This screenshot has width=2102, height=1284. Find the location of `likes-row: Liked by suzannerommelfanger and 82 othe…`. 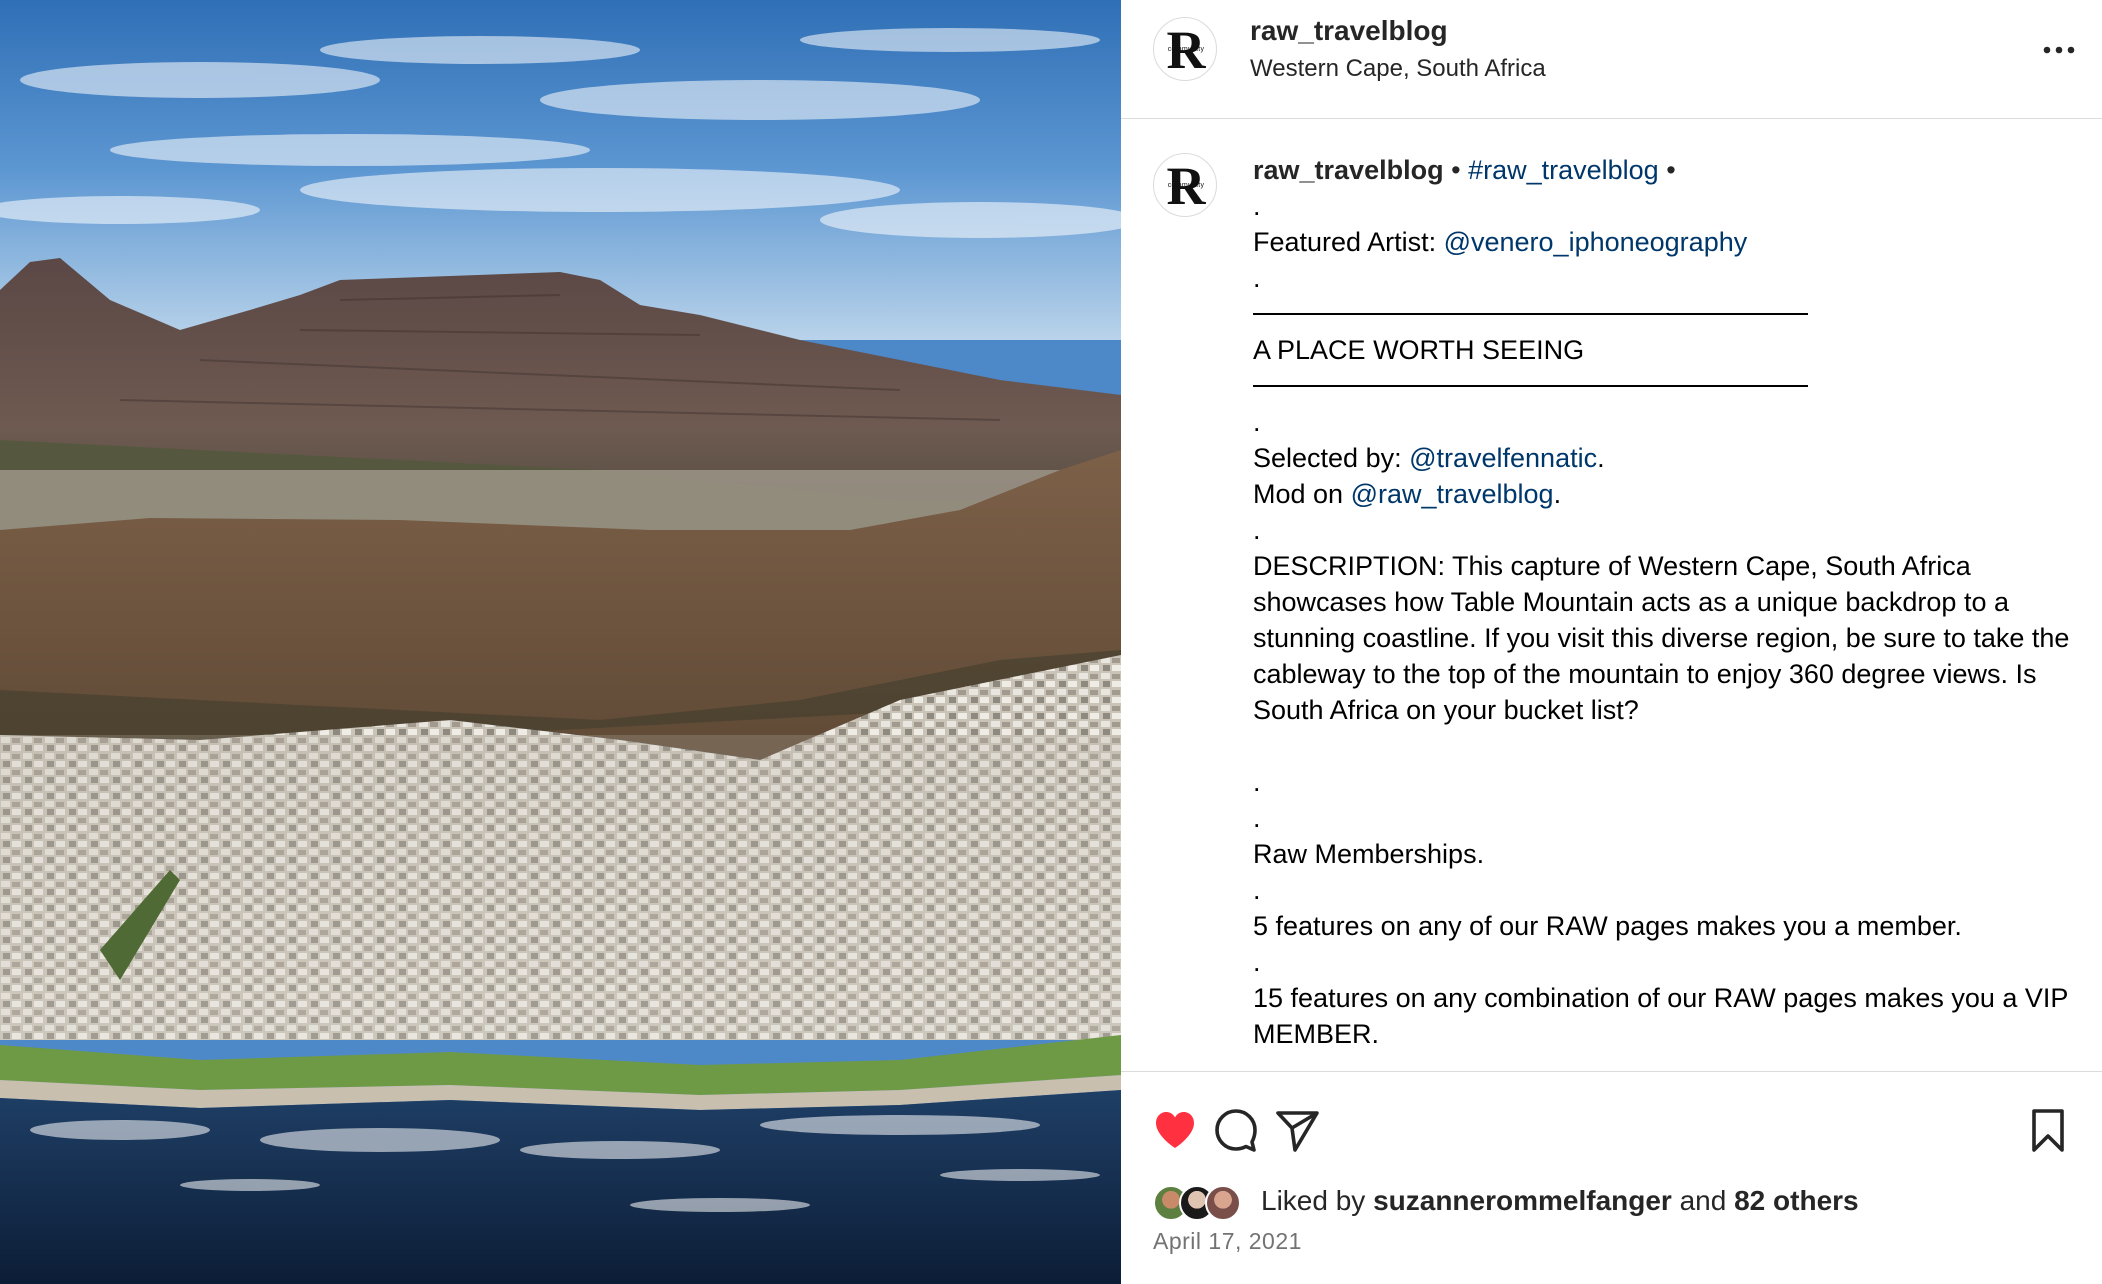

likes-row: Liked by suzannerommelfanger and 82 othe… is located at coordinates (1613, 1203).